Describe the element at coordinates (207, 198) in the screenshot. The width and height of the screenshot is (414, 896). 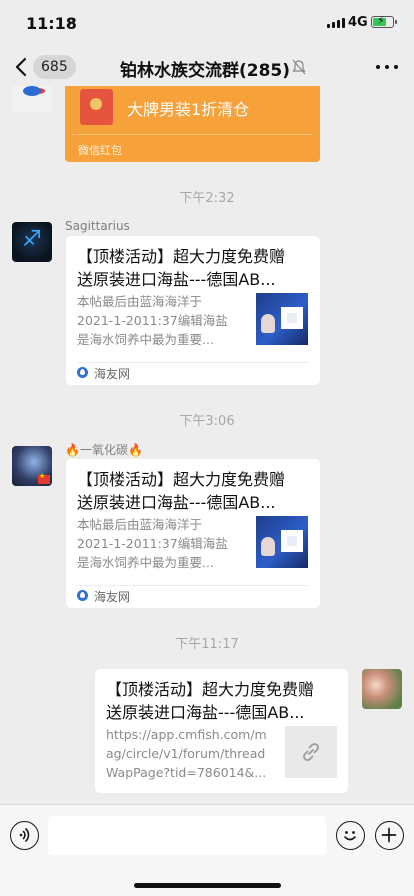
I see `message-timestamp: 下午2:32` at that location.